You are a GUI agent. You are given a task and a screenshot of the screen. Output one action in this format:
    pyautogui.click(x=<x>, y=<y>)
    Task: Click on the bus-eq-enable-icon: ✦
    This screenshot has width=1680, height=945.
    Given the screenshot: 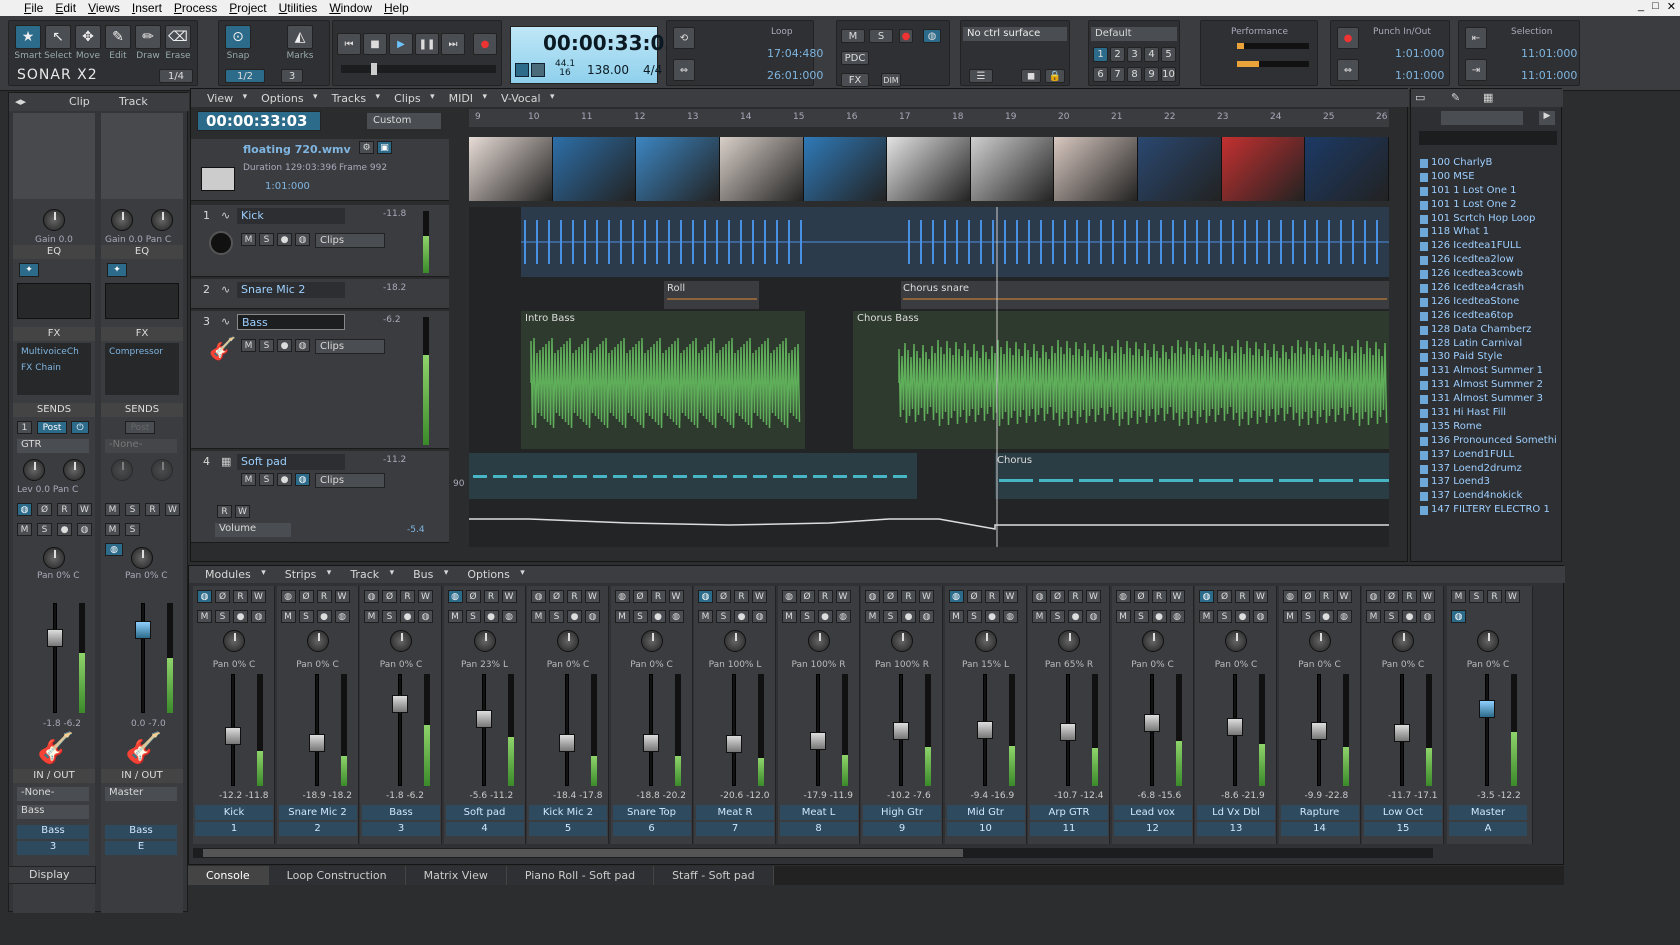 What is the action you would take?
    pyautogui.click(x=117, y=270)
    